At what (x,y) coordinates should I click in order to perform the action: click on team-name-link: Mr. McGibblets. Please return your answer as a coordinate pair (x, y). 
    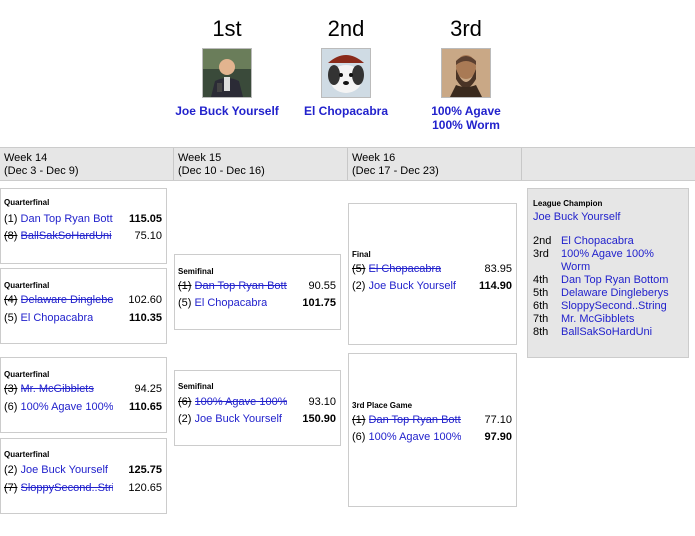
    Looking at the image, I should click on (57, 389).